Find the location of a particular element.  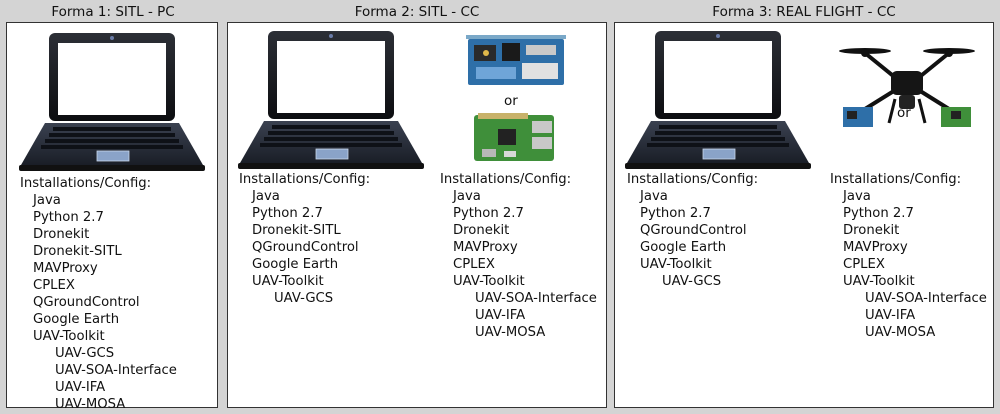

forma-3-title: Forma 3: REAL FLIGHT - CC is located at coordinates (804, 12).